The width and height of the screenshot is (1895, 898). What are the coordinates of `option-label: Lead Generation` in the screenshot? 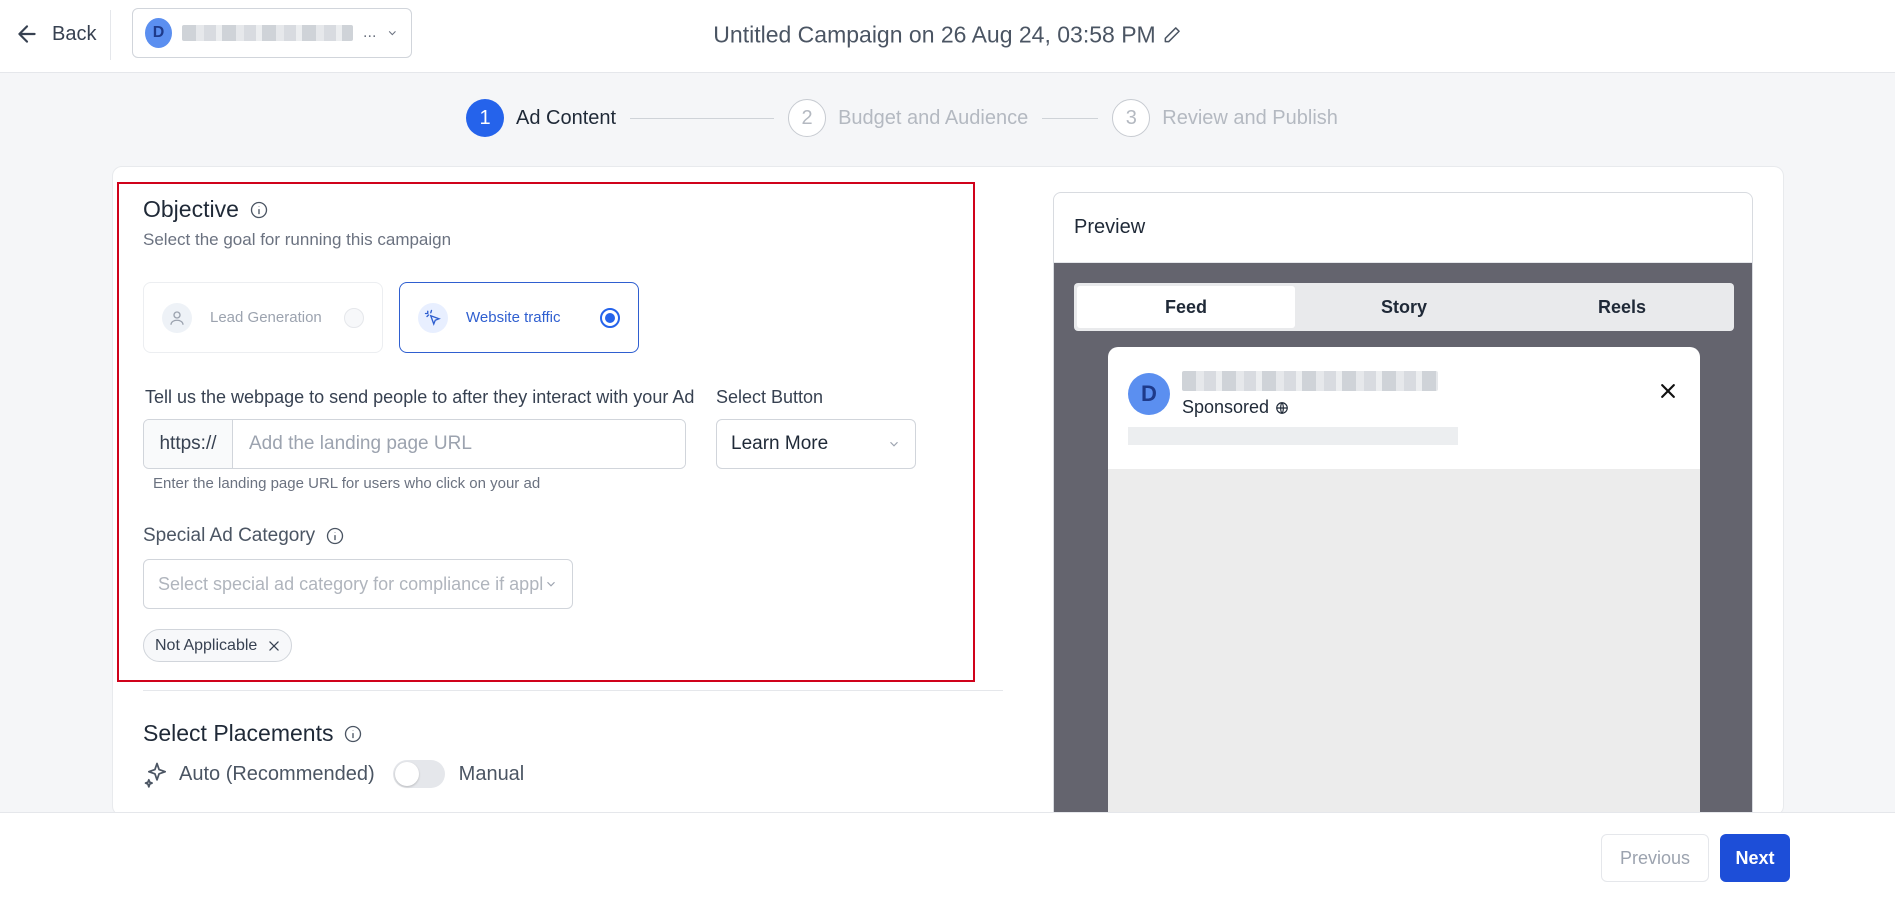 It's located at (266, 317).